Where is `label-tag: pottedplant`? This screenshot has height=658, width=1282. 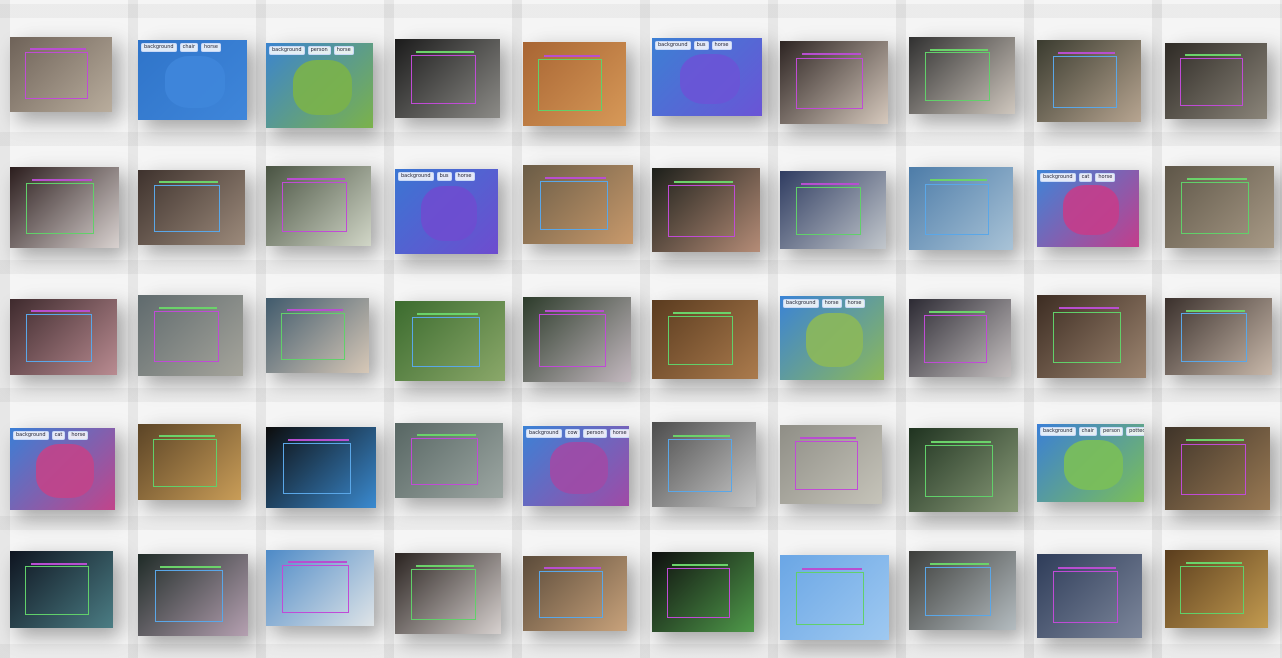 label-tag: pottedplant is located at coordinates (1135, 431).